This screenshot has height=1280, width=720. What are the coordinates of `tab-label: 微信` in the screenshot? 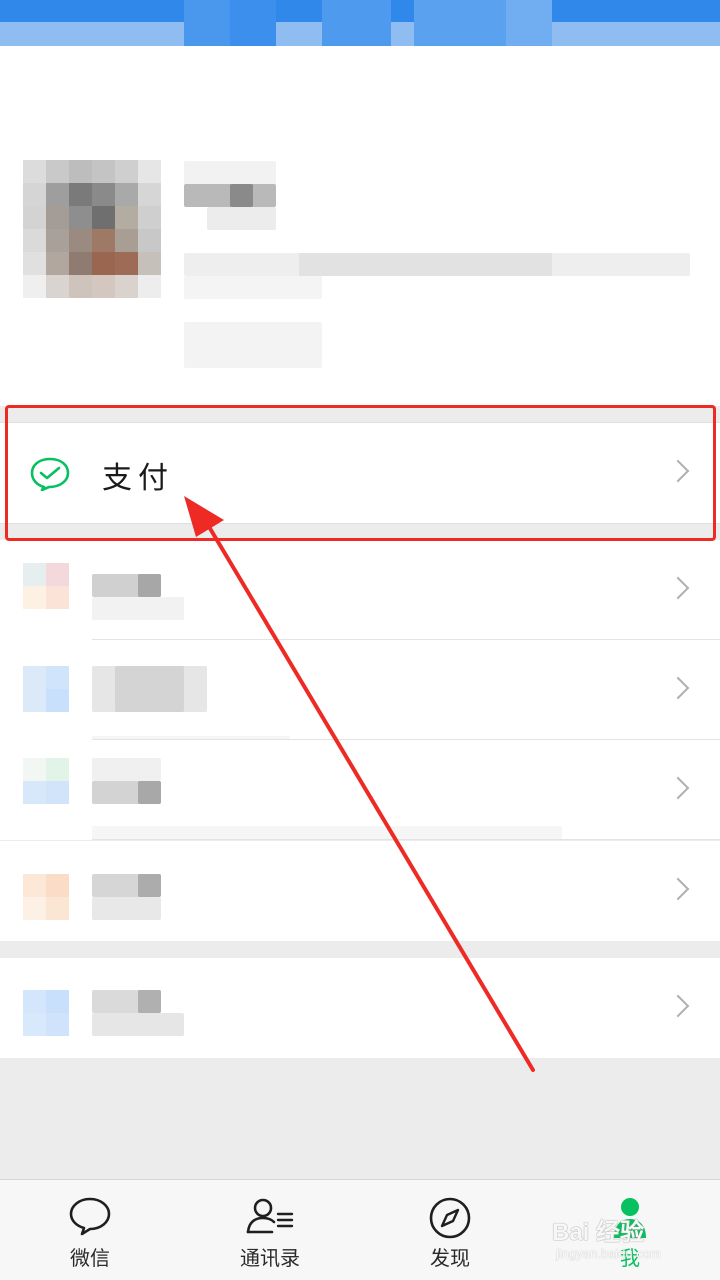 It's located at (90, 1258).